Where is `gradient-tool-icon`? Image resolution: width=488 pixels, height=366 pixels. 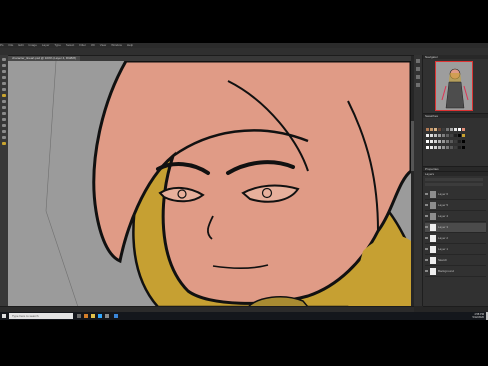 gradient-tool-icon is located at coordinates (4, 113).